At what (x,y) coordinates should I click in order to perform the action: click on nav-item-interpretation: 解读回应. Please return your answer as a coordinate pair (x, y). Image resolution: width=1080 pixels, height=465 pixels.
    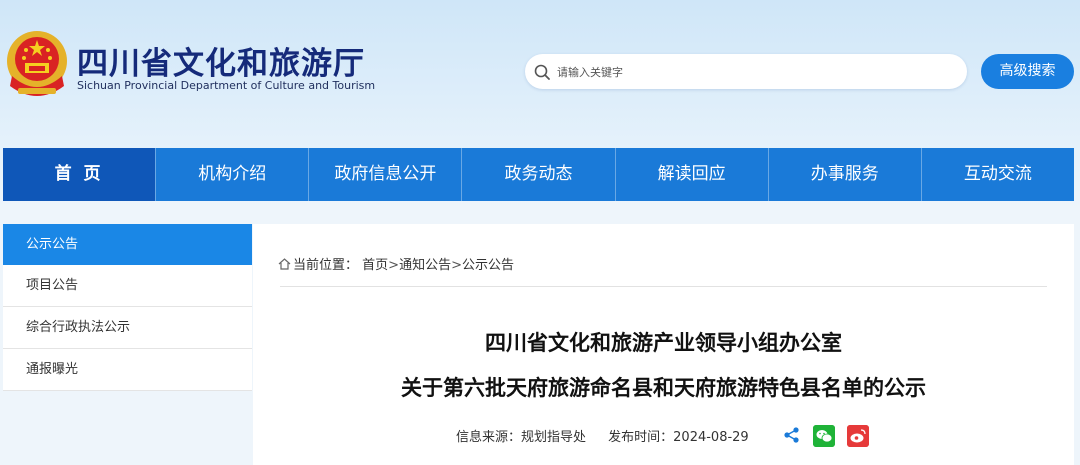
    Looking at the image, I should click on (691, 174).